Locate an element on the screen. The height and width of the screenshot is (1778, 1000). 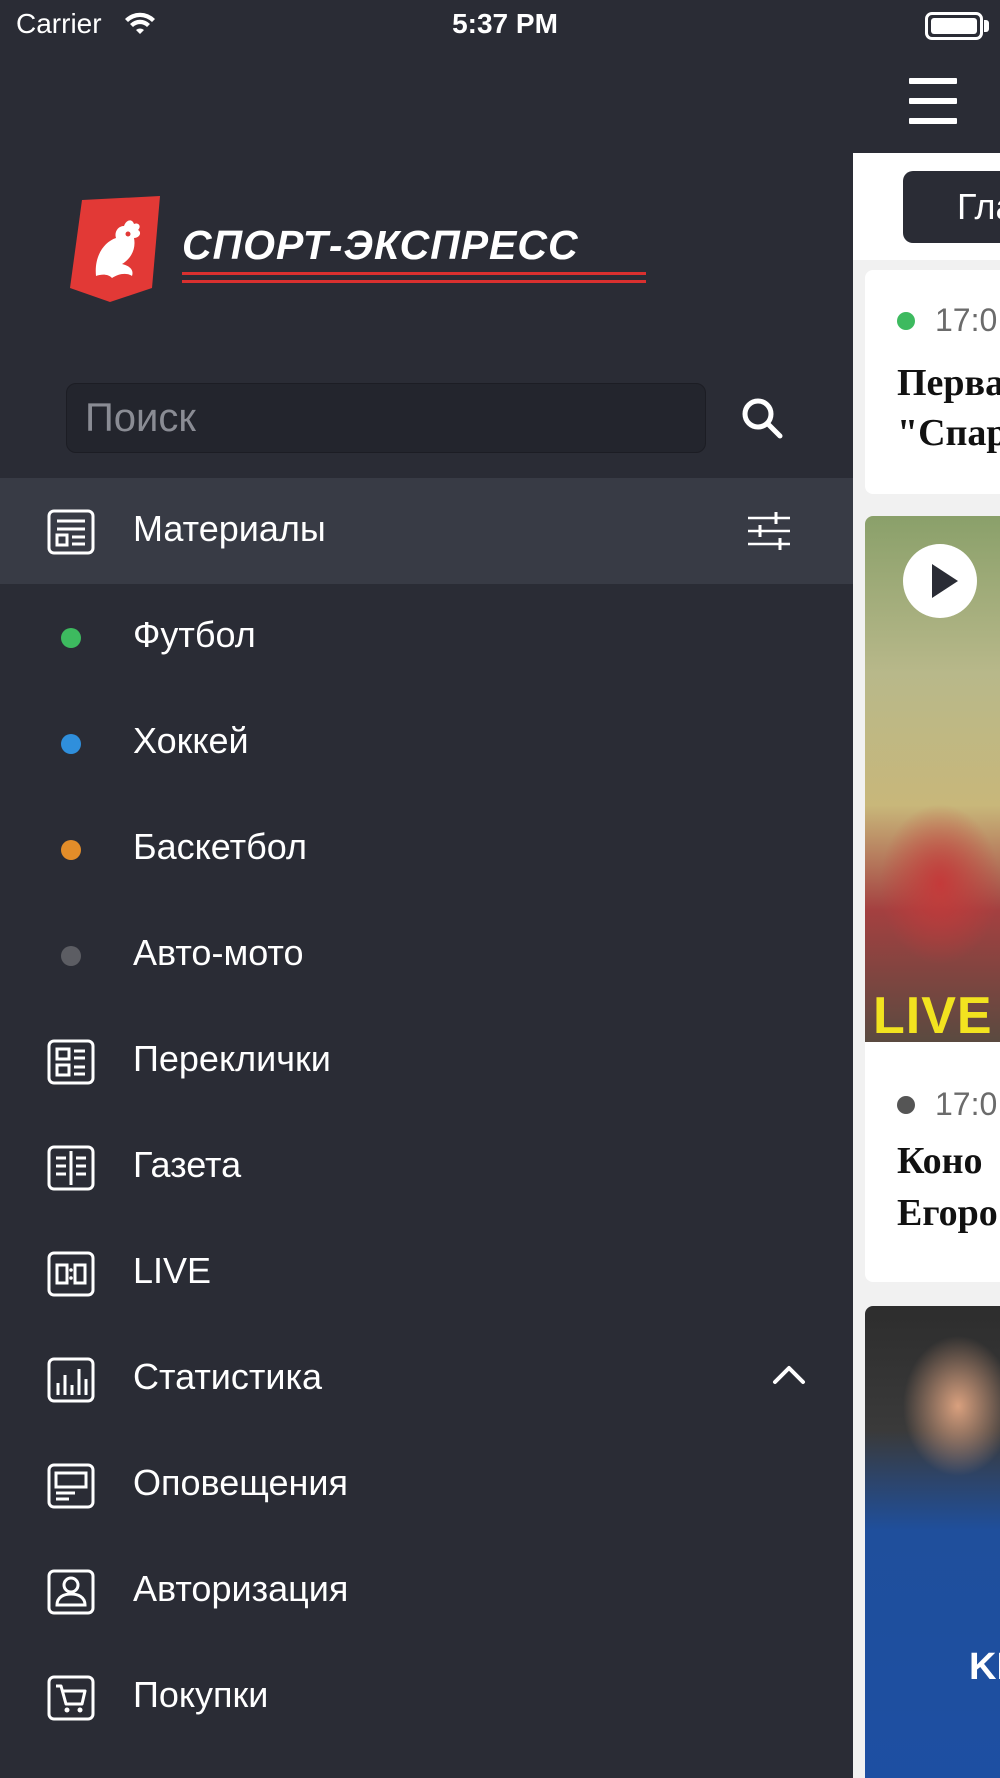
menu-item-newspaper: Газета is located at coordinates (426, 1167).